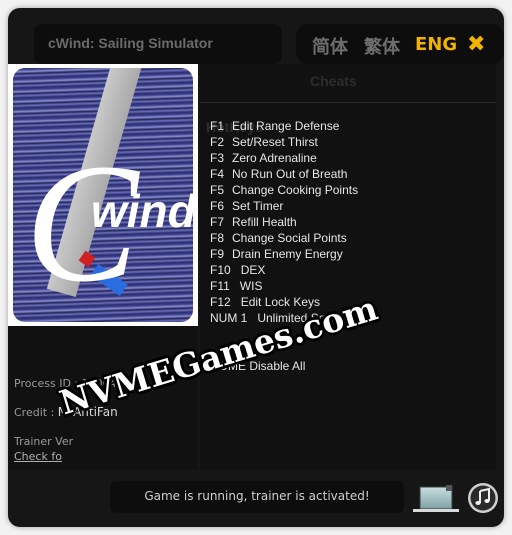  What do you see at coordinates (220, 270) in the screenshot?
I see `hotkey-key: F10` at bounding box center [220, 270].